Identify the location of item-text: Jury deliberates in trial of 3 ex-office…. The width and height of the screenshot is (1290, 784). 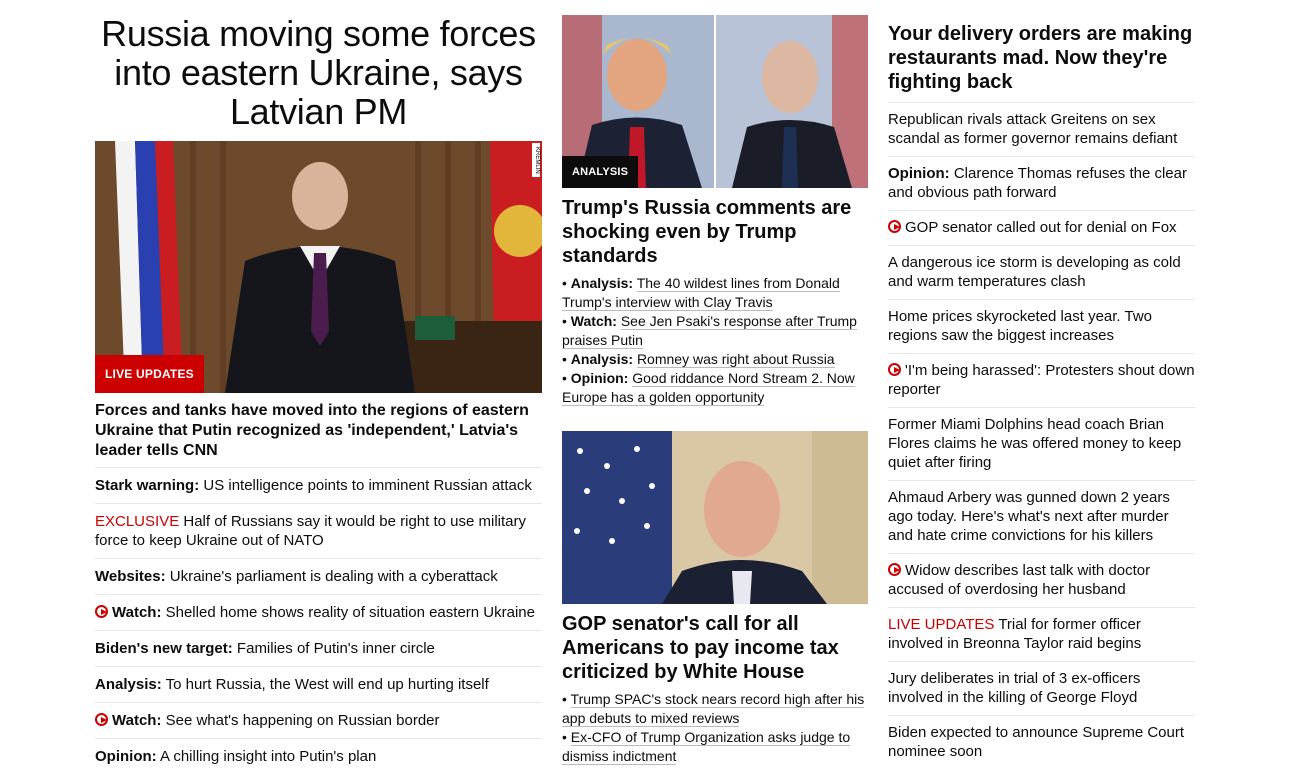
(1014, 688).